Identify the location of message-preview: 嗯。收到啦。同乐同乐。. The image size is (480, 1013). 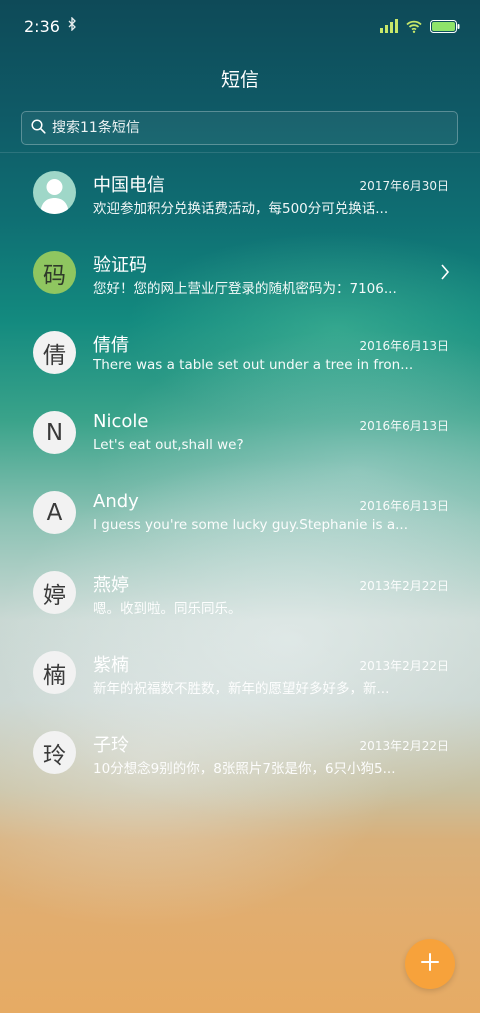
(167, 609).